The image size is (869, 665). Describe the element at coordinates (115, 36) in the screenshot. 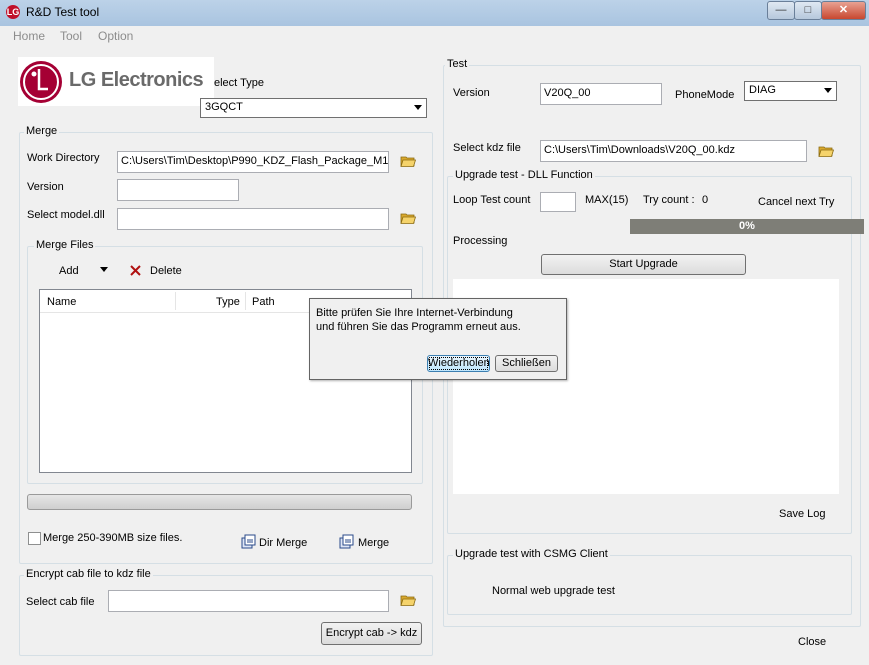

I see `menu-option: Option` at that location.